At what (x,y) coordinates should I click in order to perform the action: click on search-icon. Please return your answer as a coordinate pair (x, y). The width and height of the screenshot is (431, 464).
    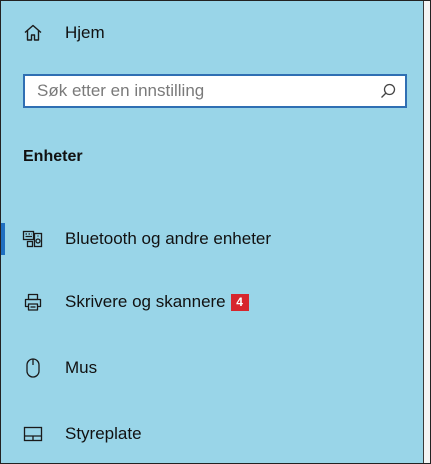
    Looking at the image, I should click on (388, 91).